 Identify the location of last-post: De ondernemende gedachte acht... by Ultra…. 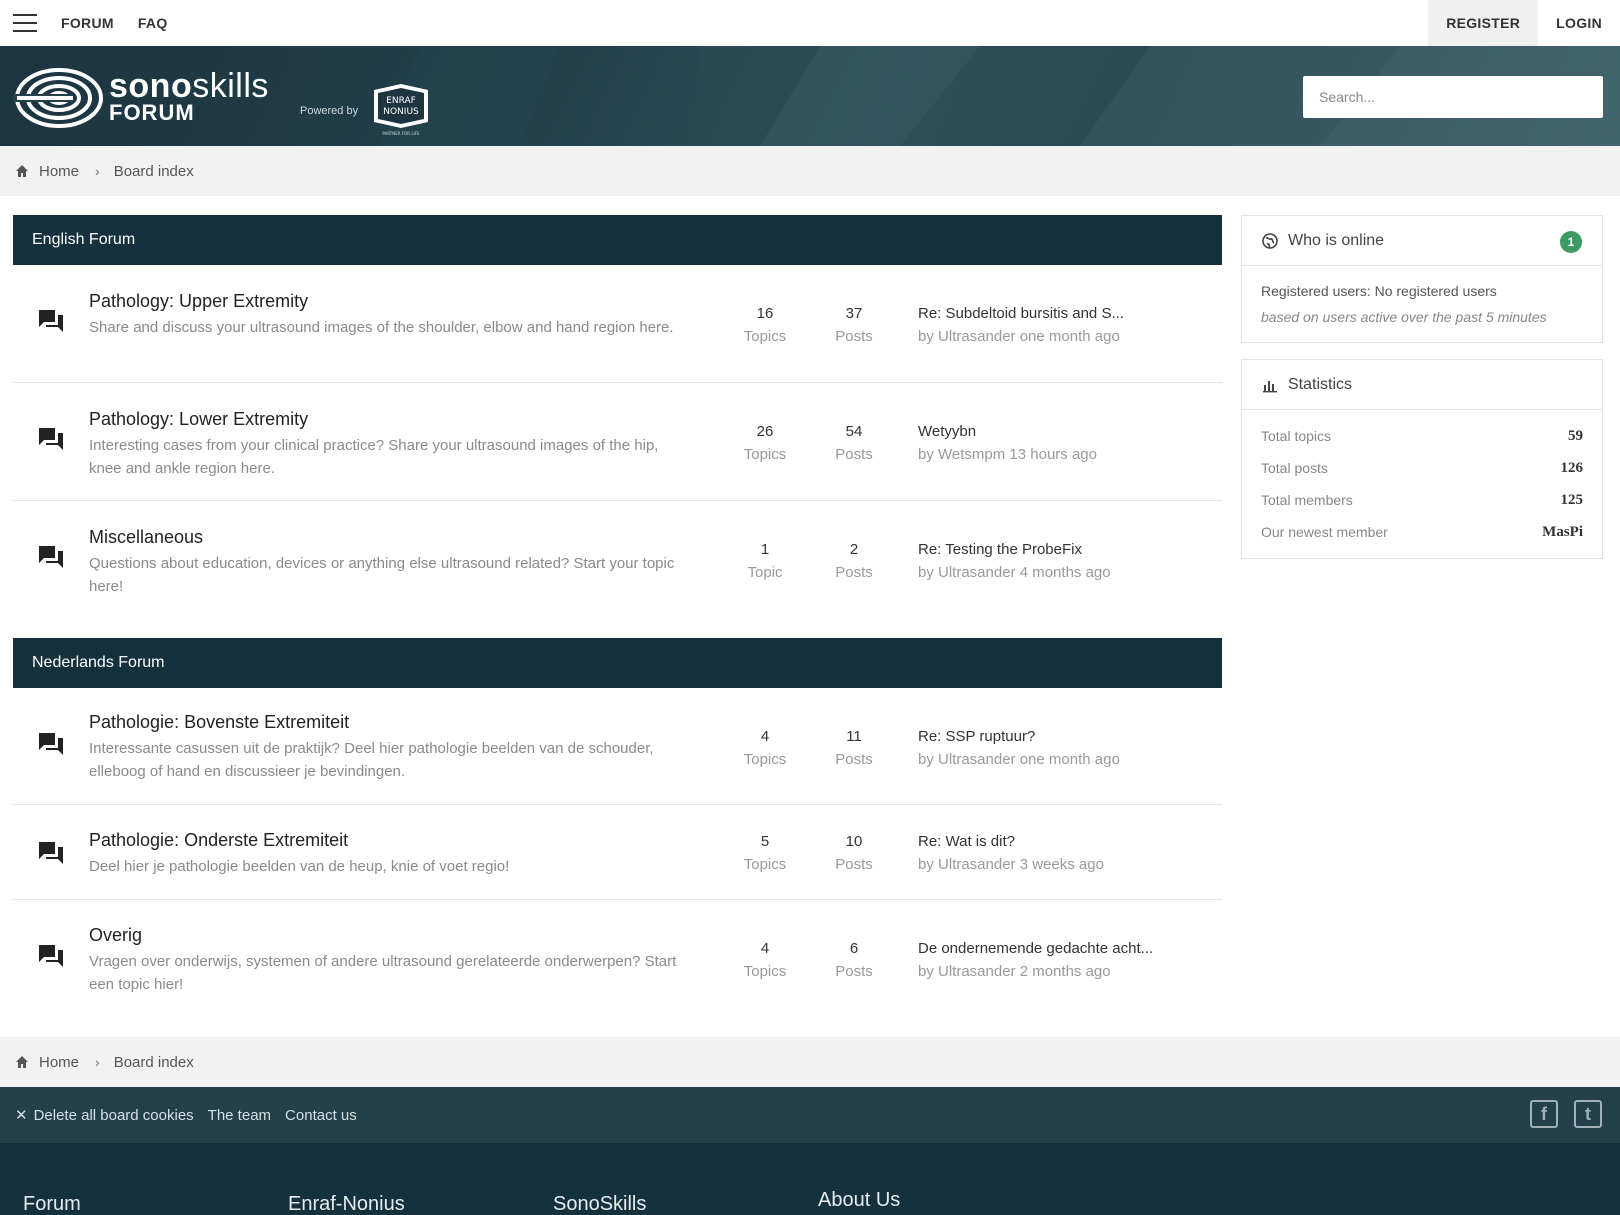
(1035, 960).